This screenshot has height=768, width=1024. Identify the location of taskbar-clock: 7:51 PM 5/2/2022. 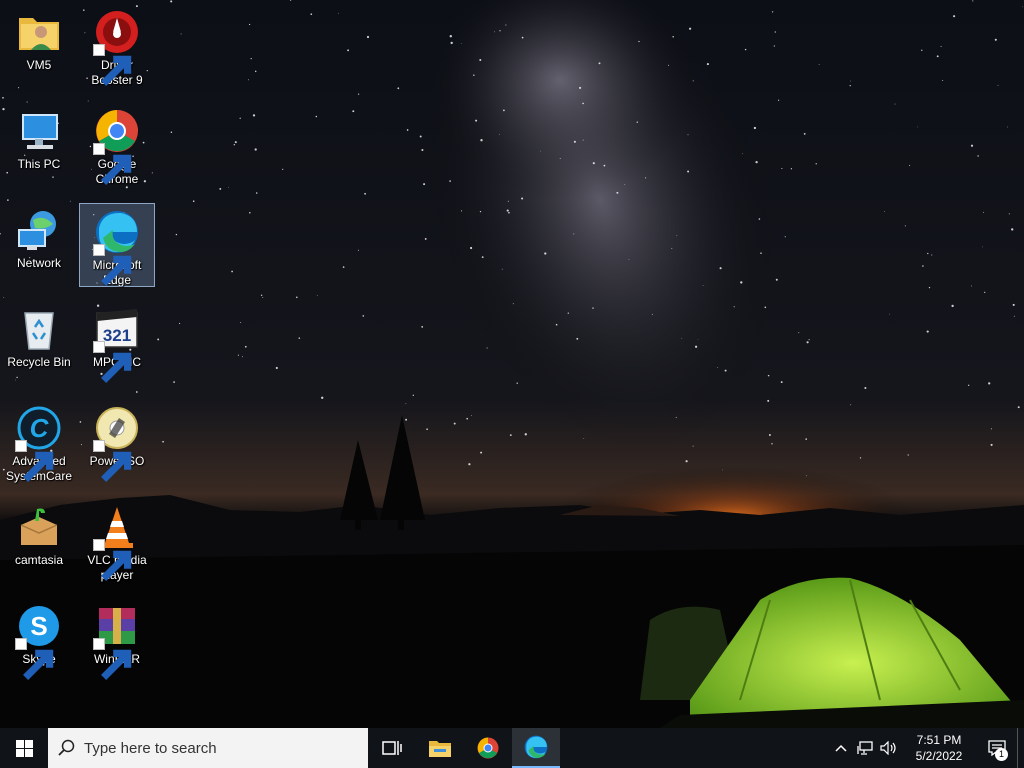
(939, 748).